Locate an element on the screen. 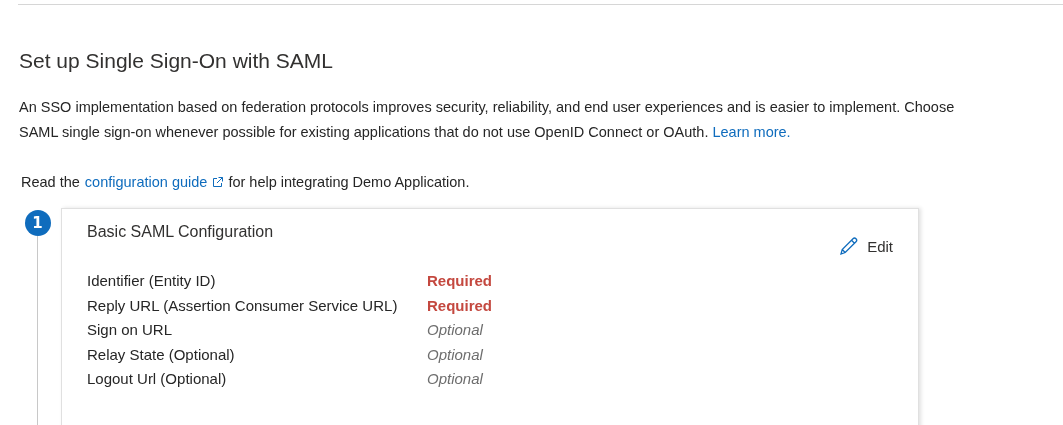  field-label: Reply URL (Assertion Consumer Service URL) is located at coordinates (243, 305).